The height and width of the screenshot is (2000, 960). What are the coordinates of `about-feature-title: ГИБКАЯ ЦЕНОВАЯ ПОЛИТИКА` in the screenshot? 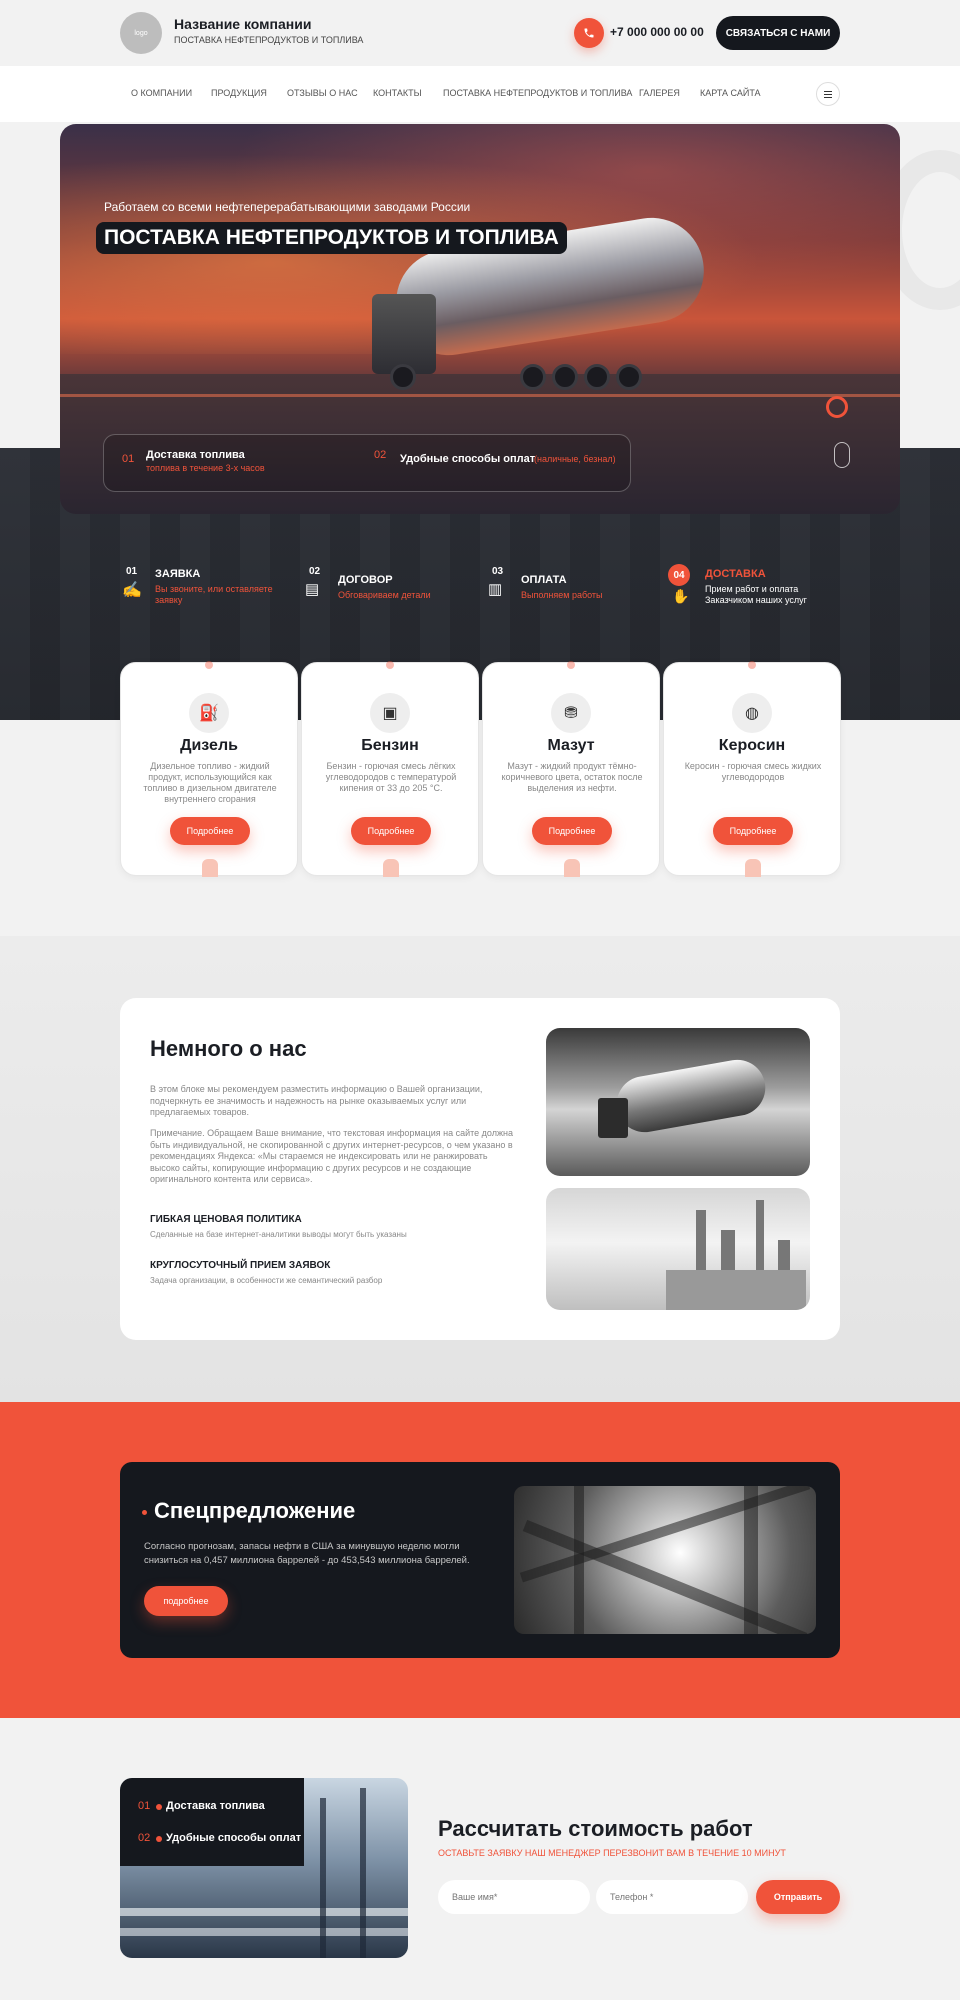 It's located at (226, 1219).